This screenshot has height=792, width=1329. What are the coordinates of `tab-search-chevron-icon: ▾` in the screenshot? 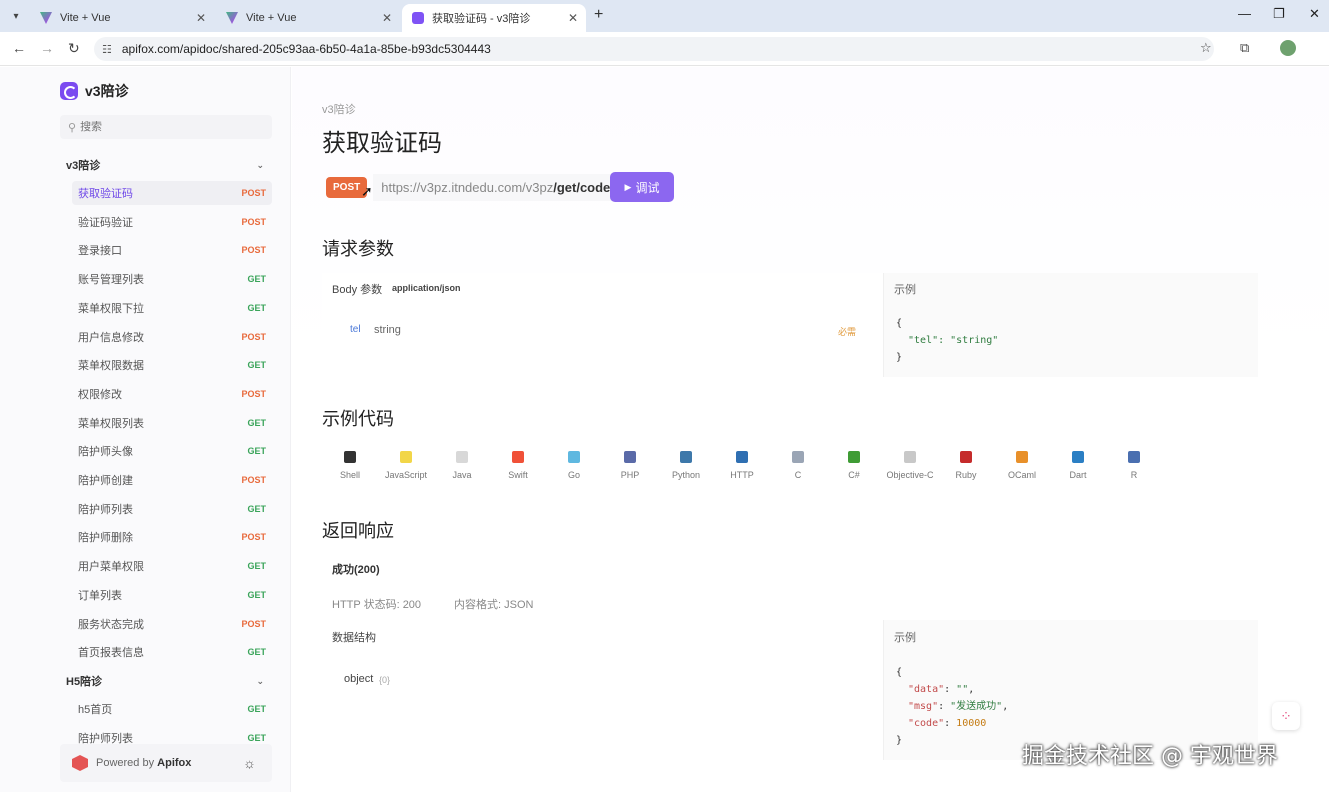 It's located at (16, 16).